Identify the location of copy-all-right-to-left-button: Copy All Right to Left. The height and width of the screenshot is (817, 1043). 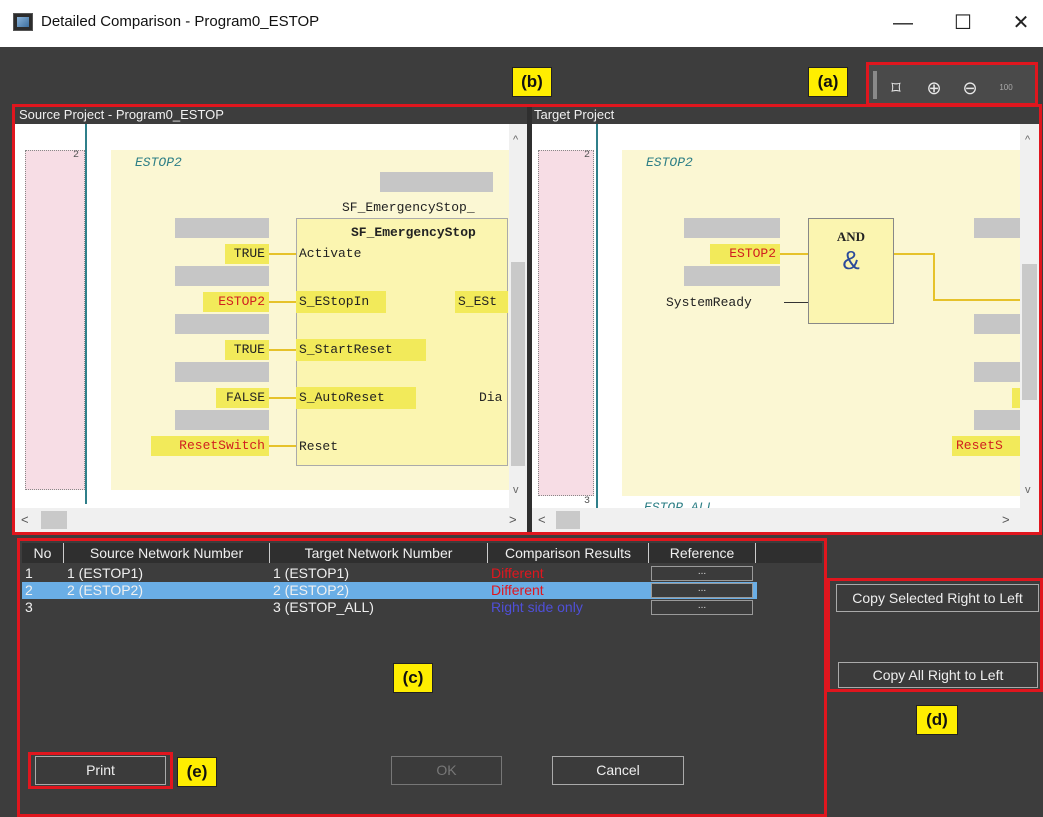
(938, 675).